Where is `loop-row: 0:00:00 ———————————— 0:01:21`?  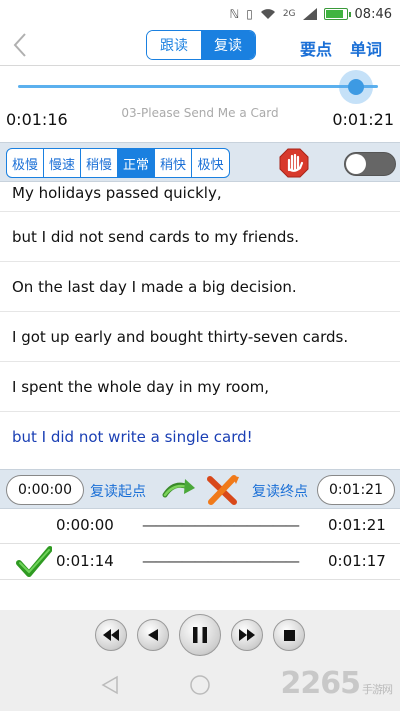 loop-row: 0:00:00 ———————————— 0:01:21 is located at coordinates (200, 526).